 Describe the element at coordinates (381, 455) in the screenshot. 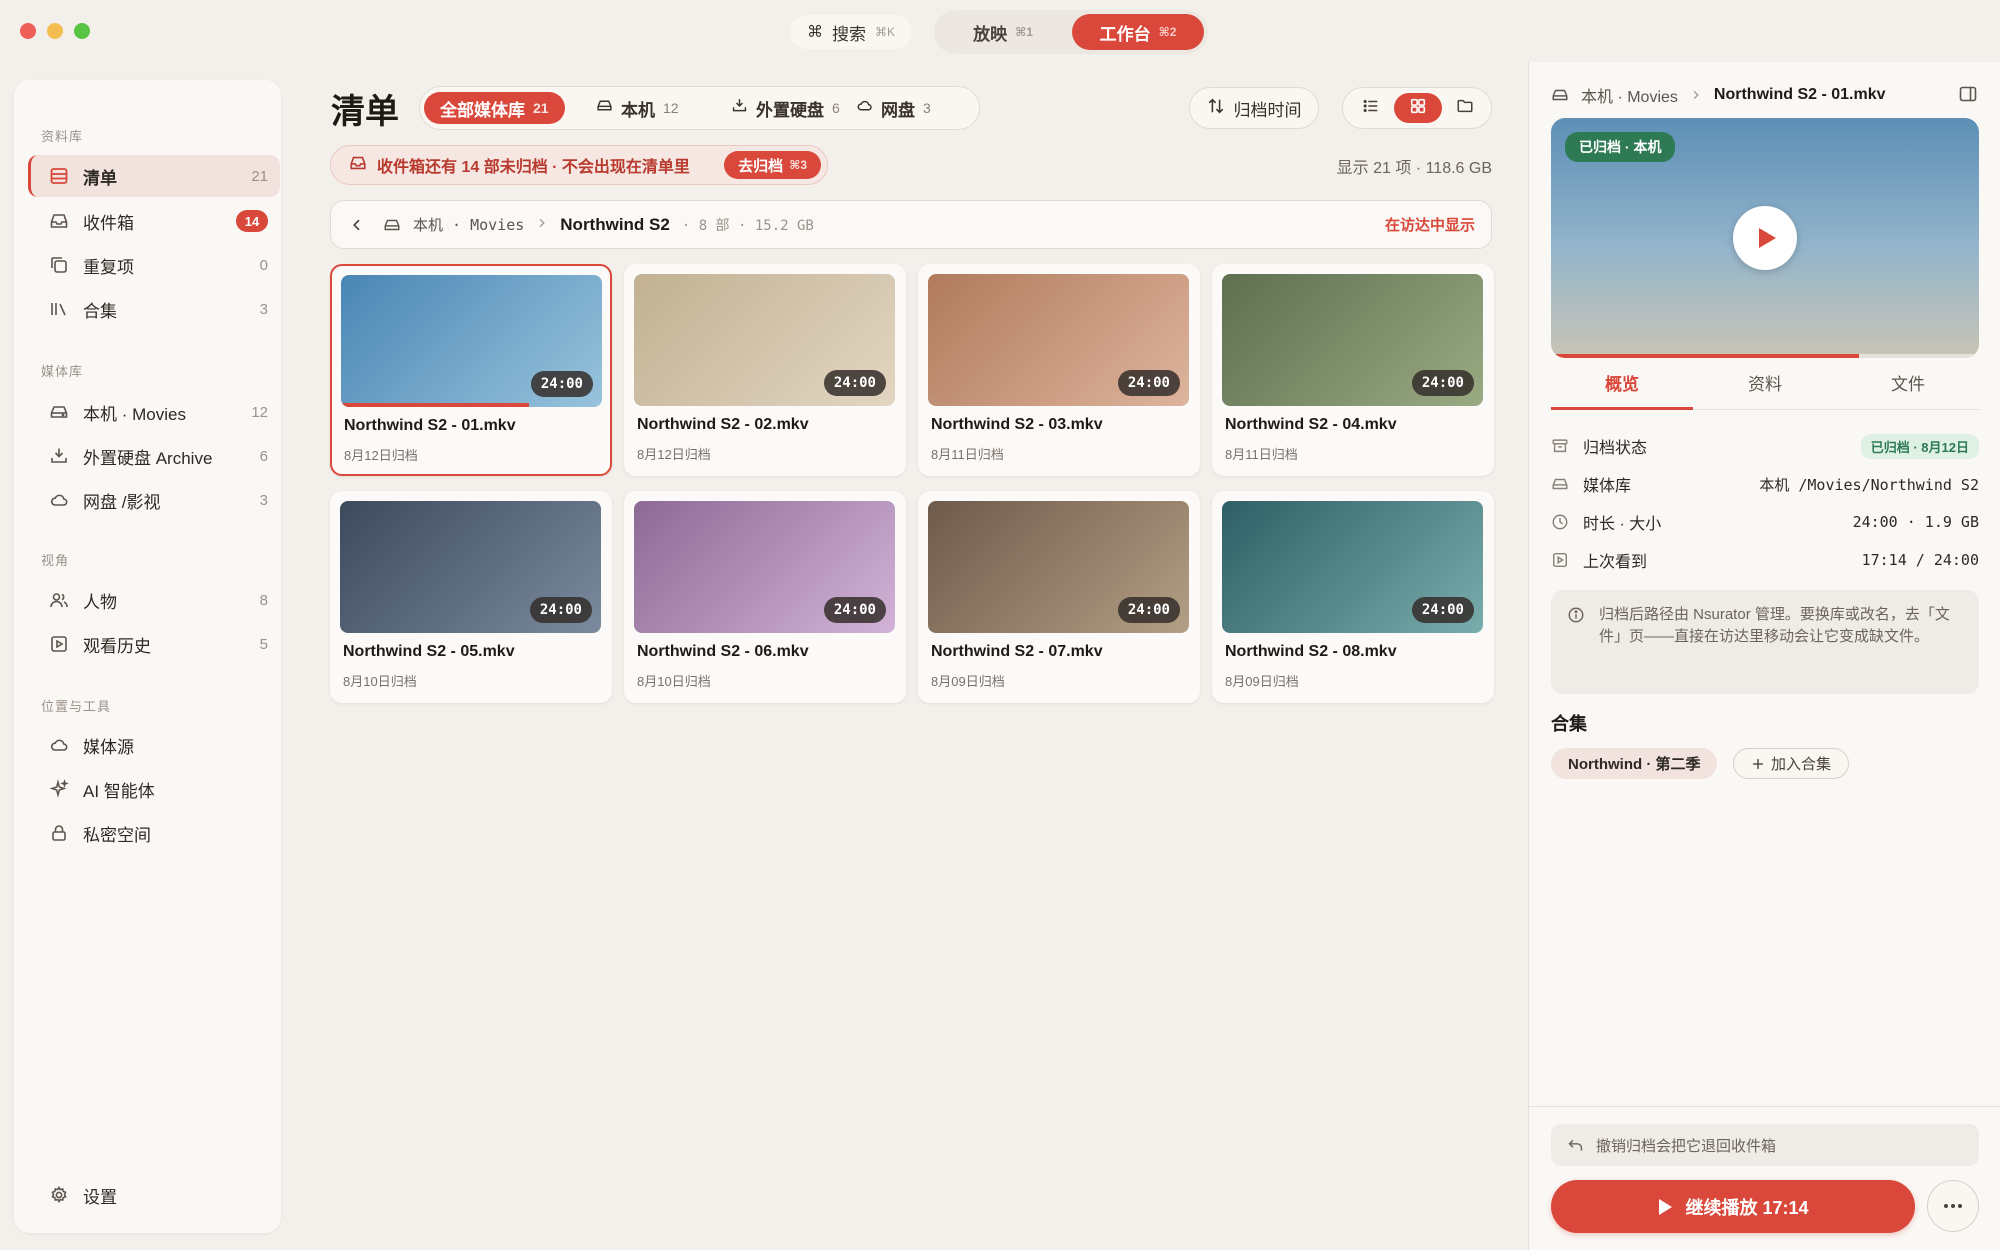

I see `archive-date: 8月12日归档` at that location.